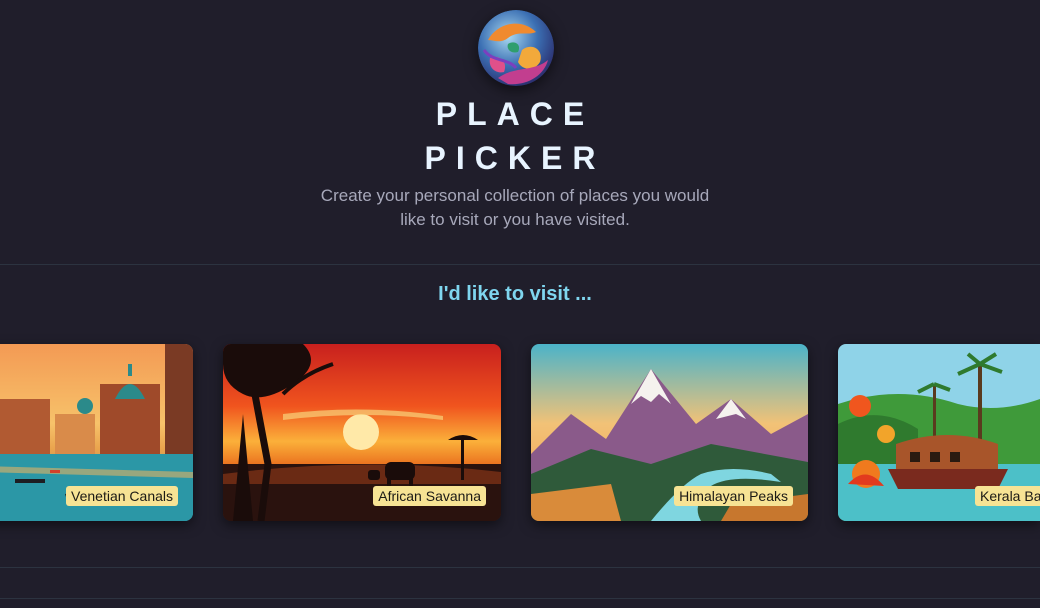 The height and width of the screenshot is (608, 1040). I want to click on place-label: Kerala Backwaters, so click(1007, 496).